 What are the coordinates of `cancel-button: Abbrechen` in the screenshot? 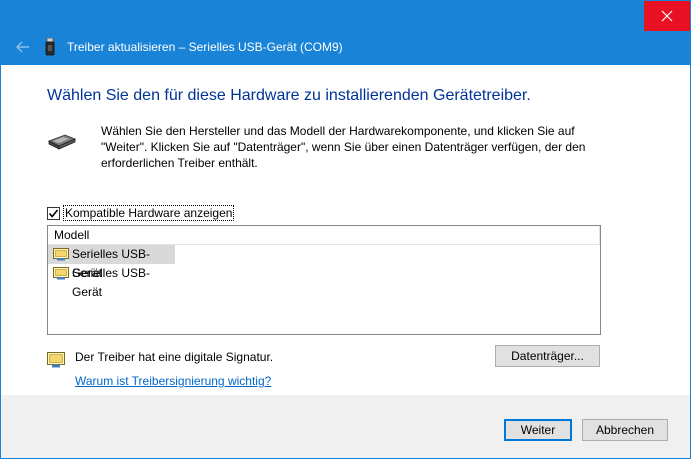 It's located at (625, 430).